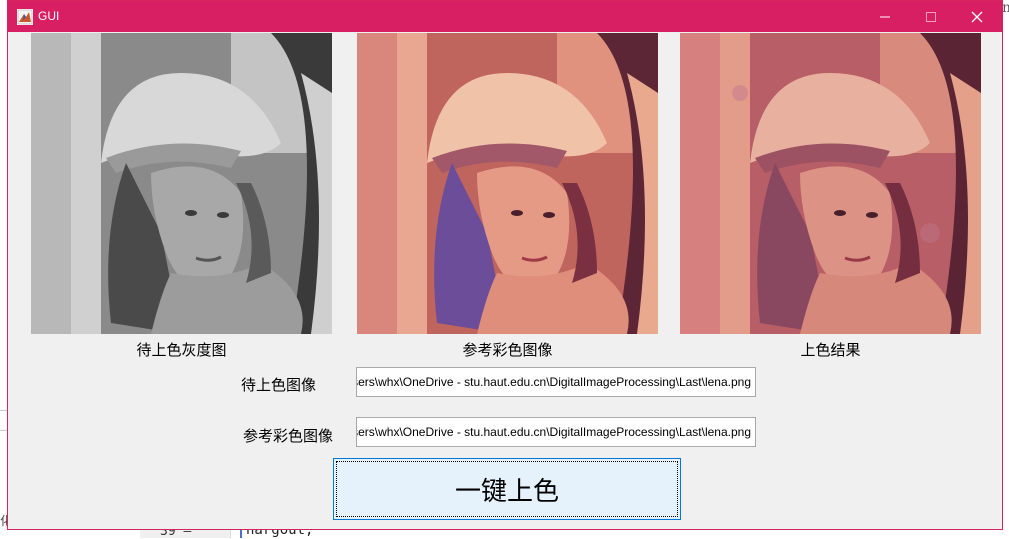 The image size is (1009, 539). What do you see at coordinates (49, 16) in the screenshot?
I see `window-title: GUI` at bounding box center [49, 16].